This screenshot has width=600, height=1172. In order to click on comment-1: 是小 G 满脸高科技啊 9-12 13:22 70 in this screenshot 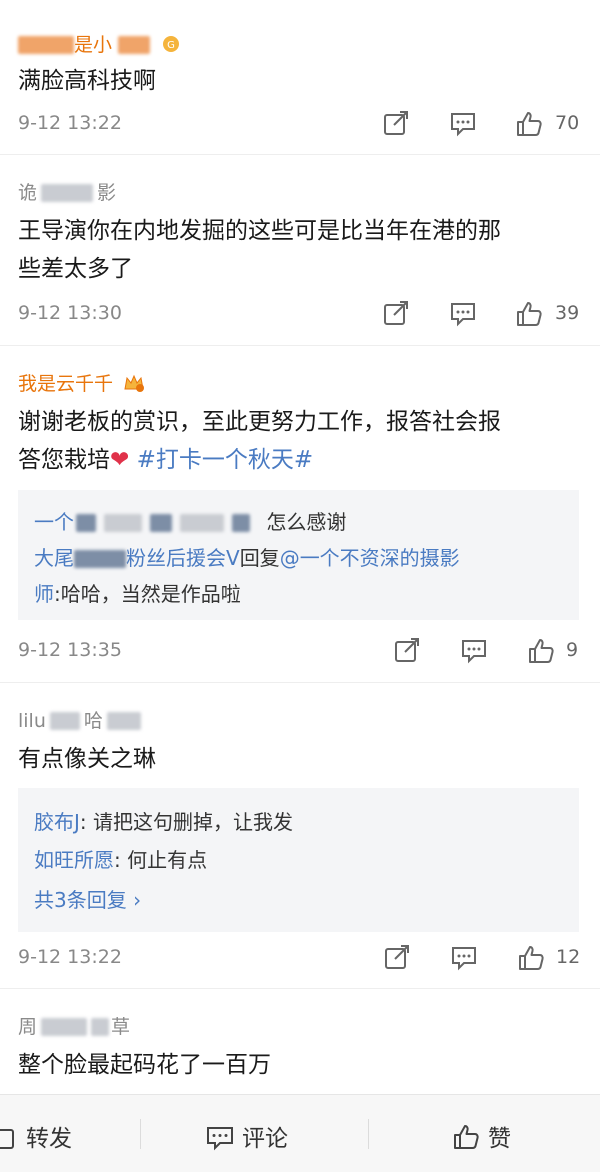, I will do `click(300, 77)`.